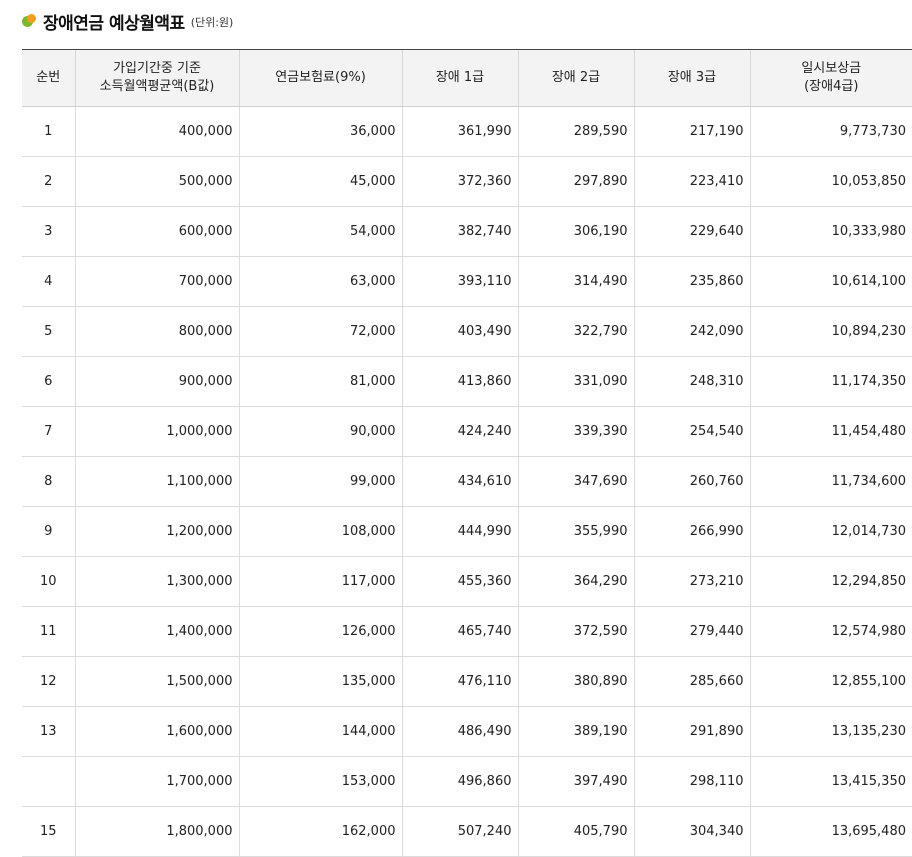  What do you see at coordinates (48, 631) in the screenshot?
I see `cell-seq: 11` at bounding box center [48, 631].